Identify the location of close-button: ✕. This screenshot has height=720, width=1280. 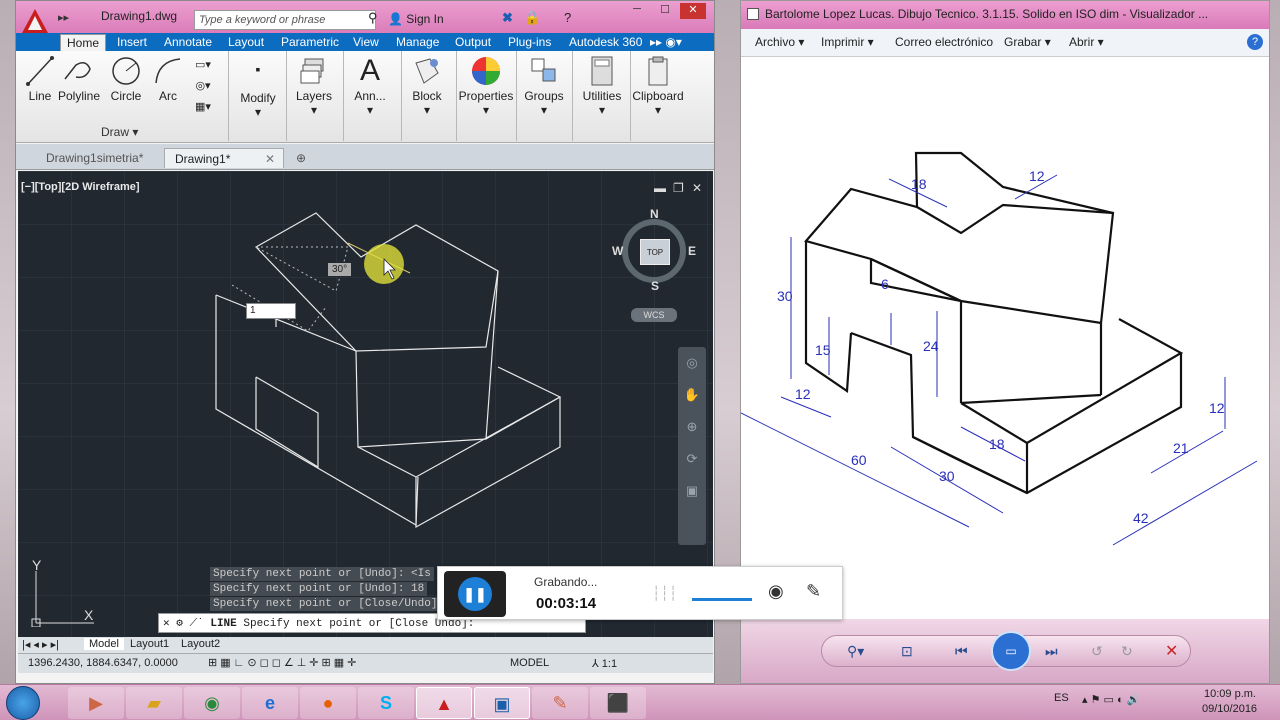
(693, 11).